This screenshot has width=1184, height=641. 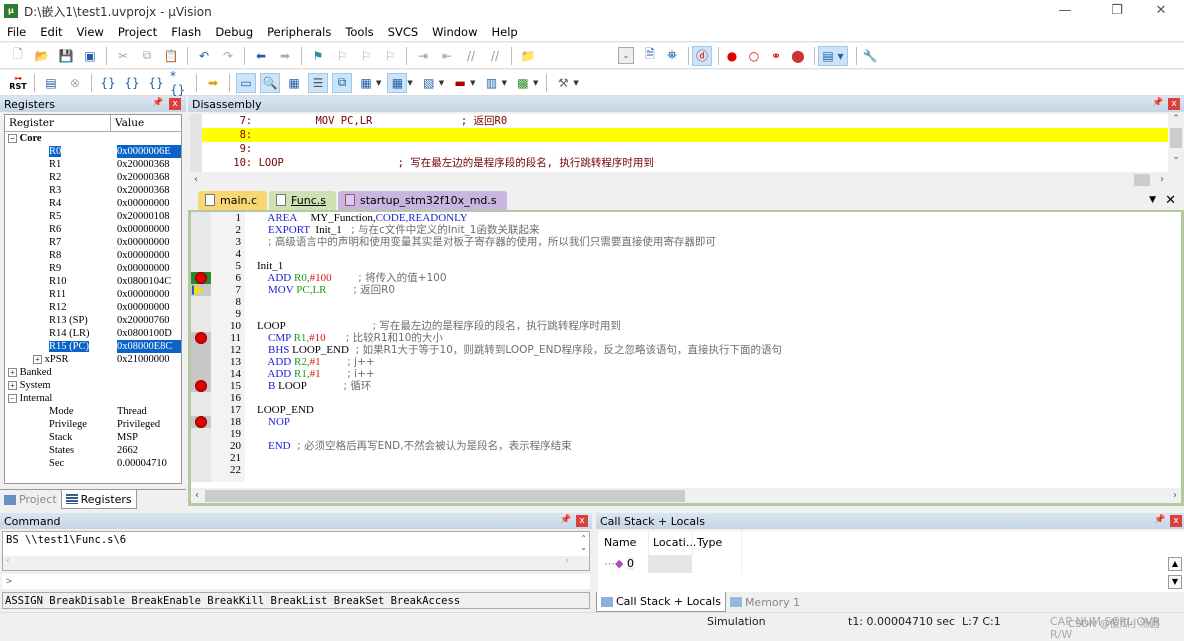 I want to click on internal-row: States 2662, so click(x=93, y=450).